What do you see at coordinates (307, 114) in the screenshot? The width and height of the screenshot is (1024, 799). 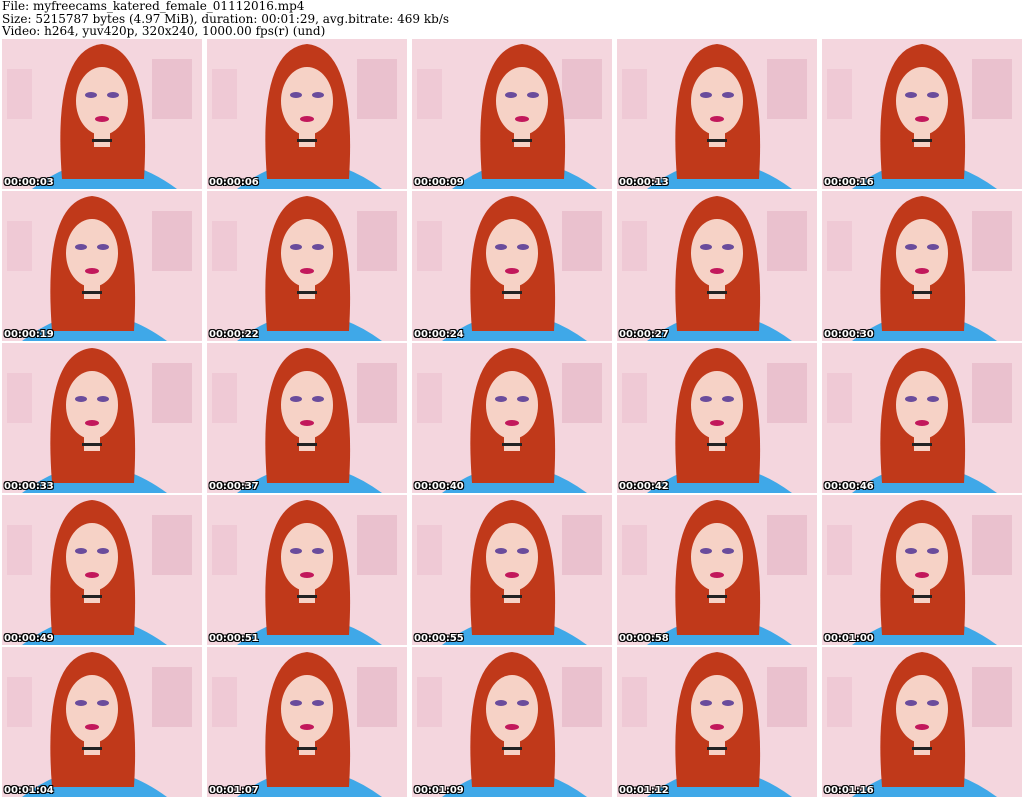 I see `thumbnail-frame: 00:00:06` at bounding box center [307, 114].